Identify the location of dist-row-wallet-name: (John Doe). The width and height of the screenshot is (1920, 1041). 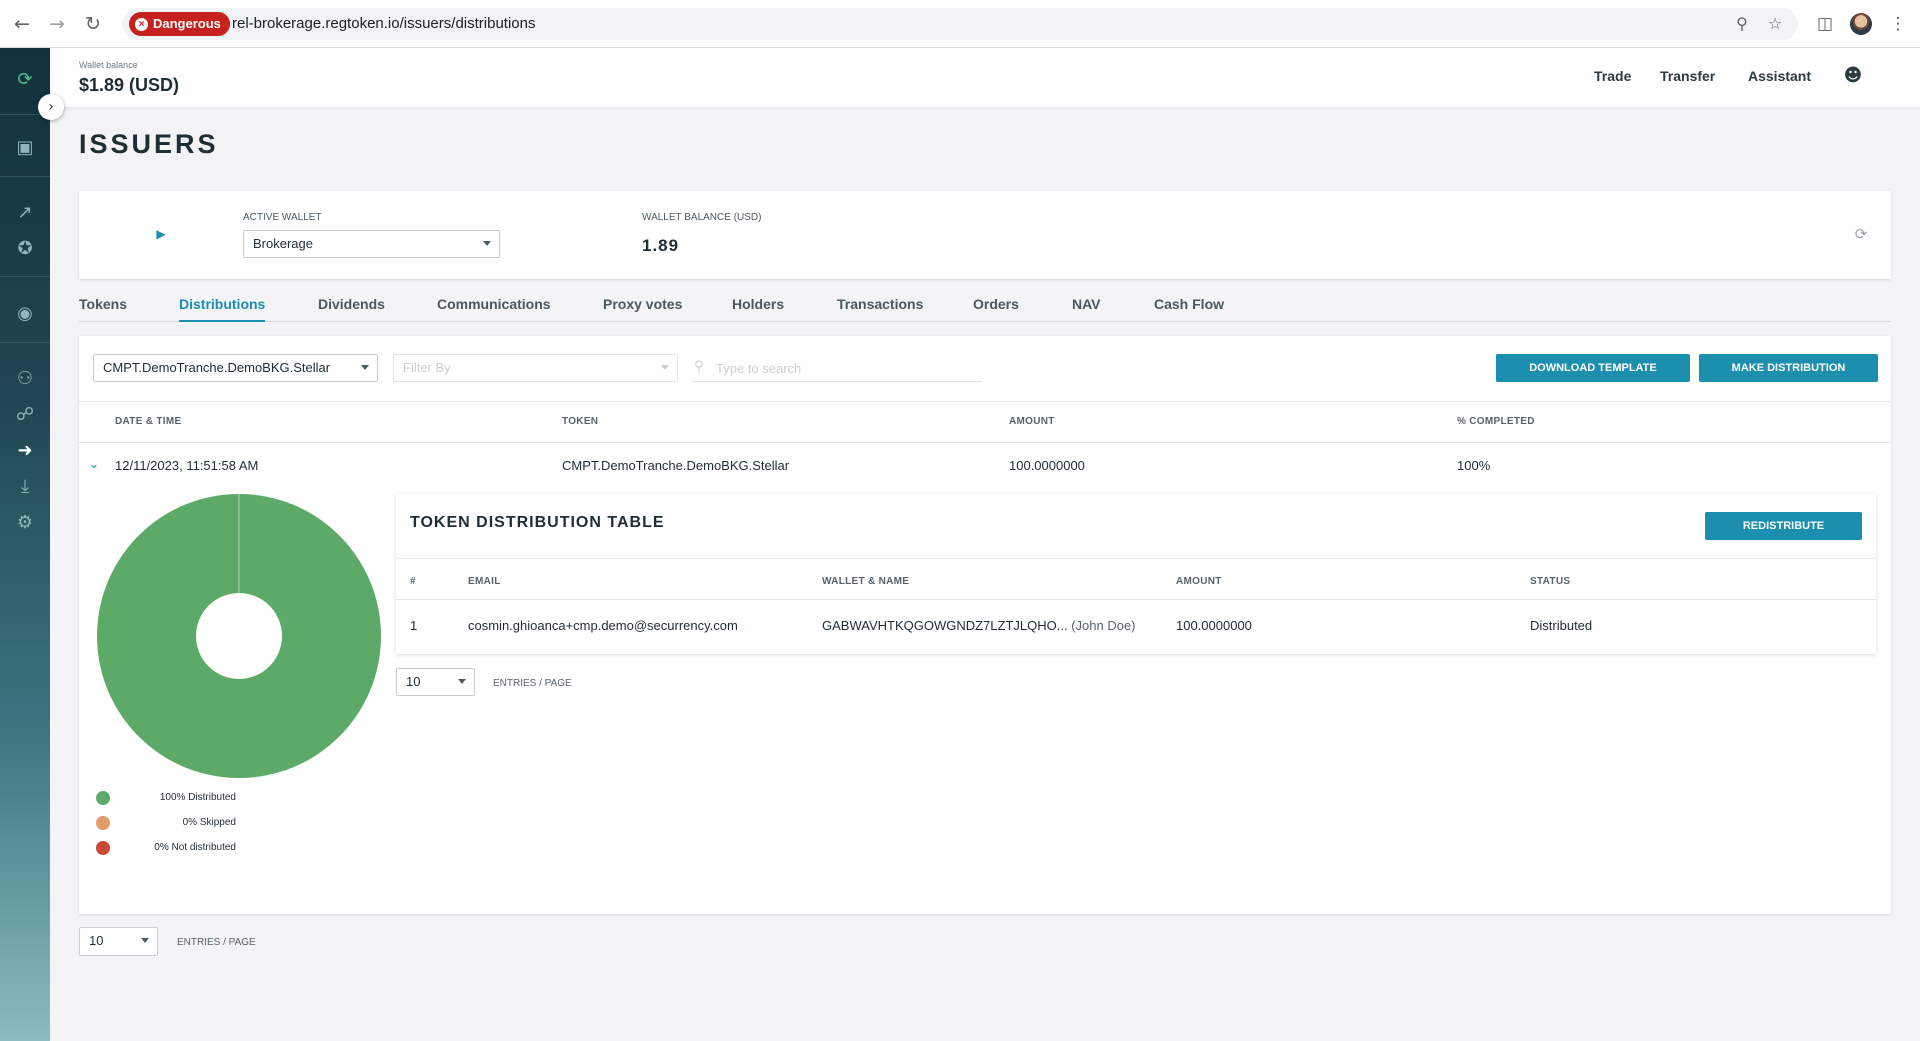
(1103, 625).